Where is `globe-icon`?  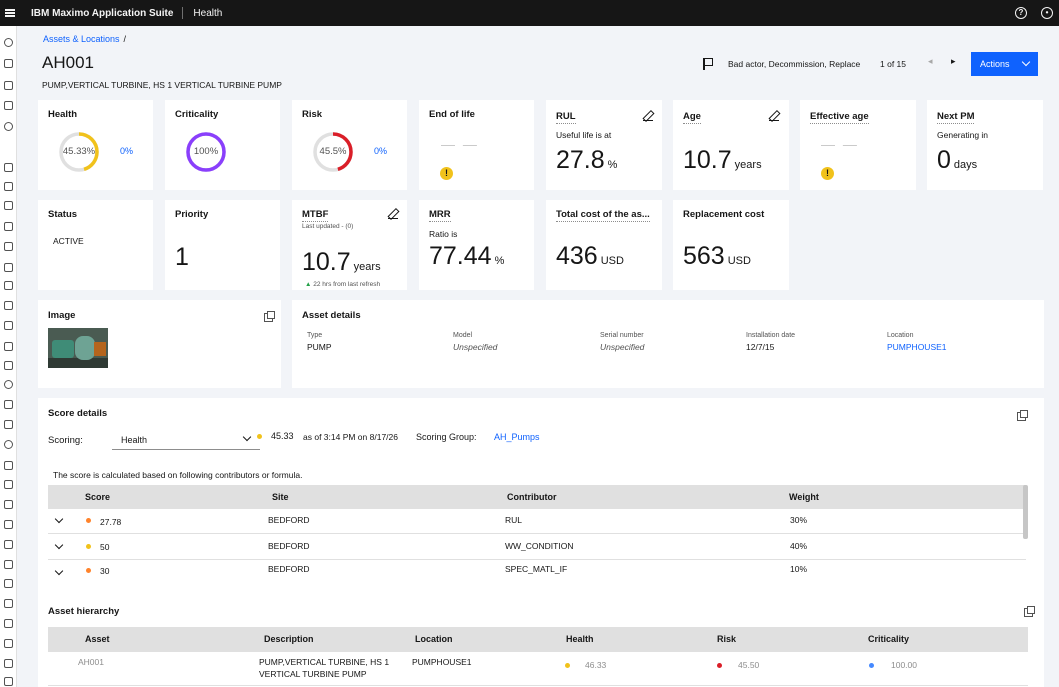 globe-icon is located at coordinates (8, 384).